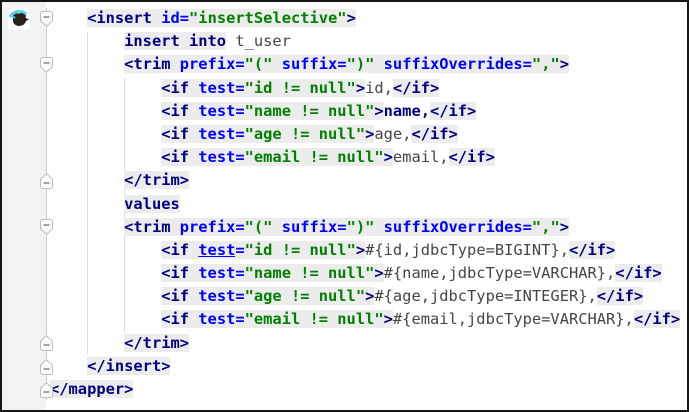 The width and height of the screenshot is (689, 412). Describe the element at coordinates (366, 41) in the screenshot. I see `code-line: insert into t_user` at that location.